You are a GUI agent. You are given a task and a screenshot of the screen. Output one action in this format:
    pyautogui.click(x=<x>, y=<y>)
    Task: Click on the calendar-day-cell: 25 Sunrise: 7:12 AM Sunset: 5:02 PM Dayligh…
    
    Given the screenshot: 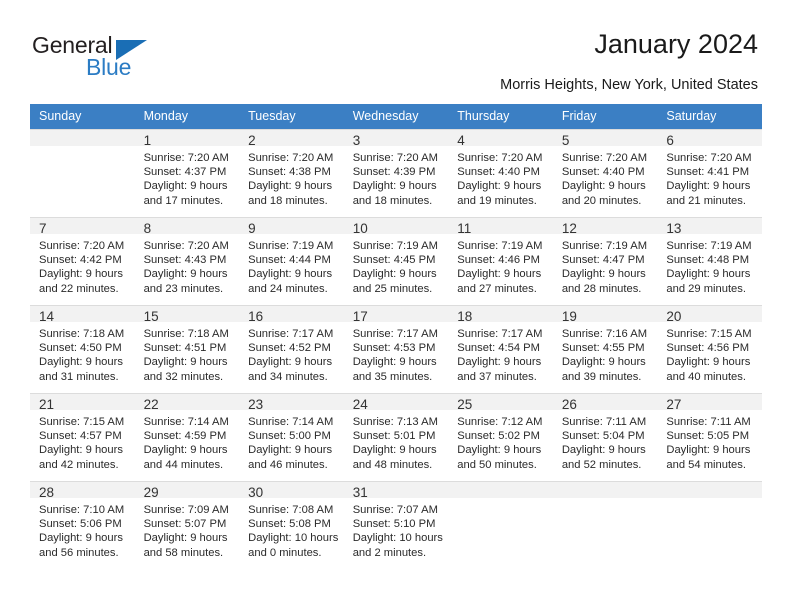 What is the action you would take?
    pyautogui.click(x=500, y=437)
    